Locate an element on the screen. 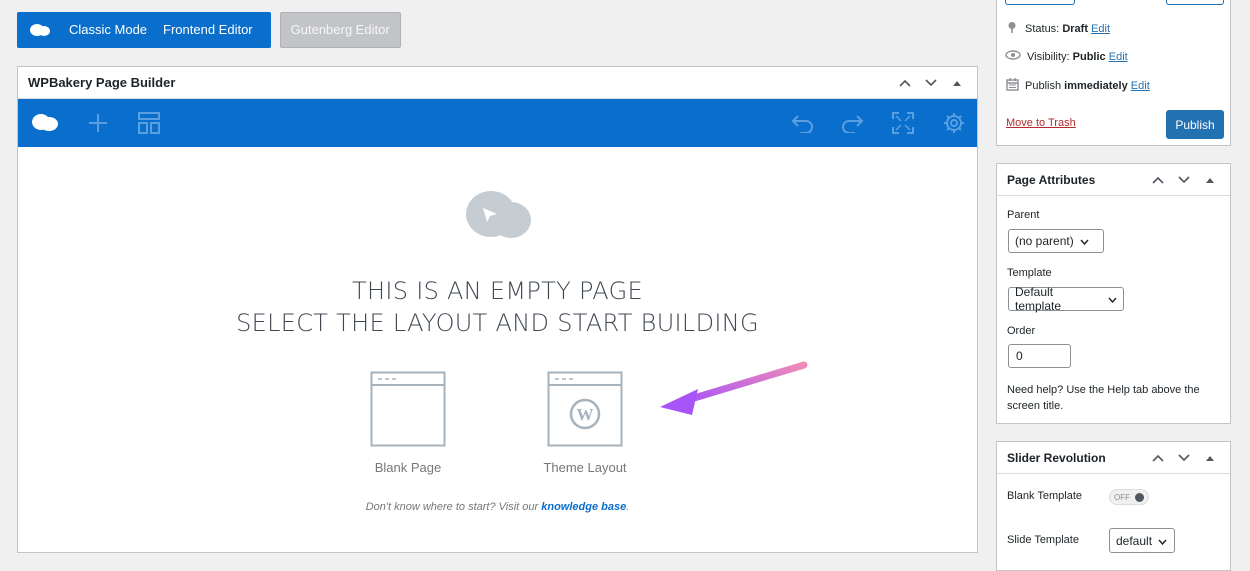  blank-template-label: Blank Template is located at coordinates (1045, 496).